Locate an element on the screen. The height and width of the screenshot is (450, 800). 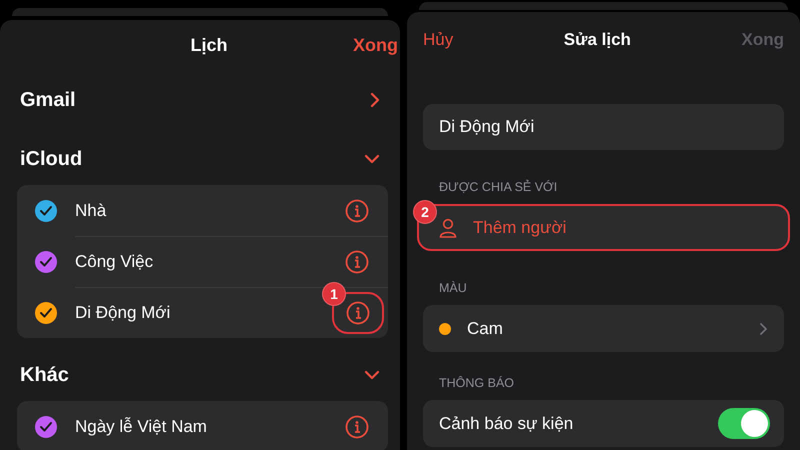
step-badge: 2 is located at coordinates (425, 212).